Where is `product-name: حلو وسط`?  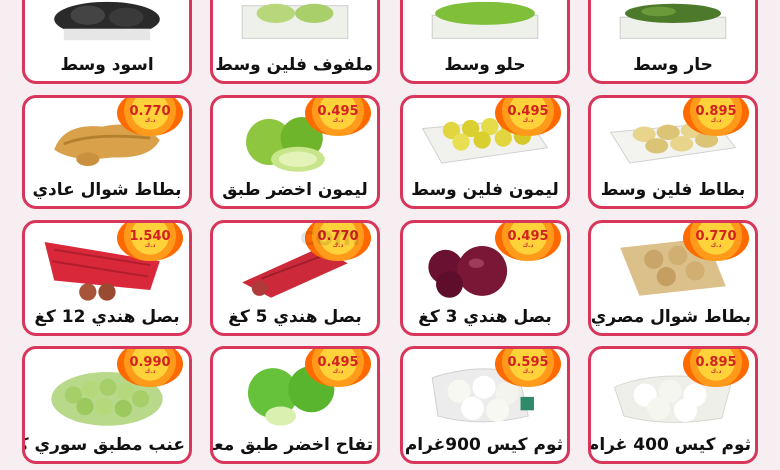
product-name: حلو وسط is located at coordinates (485, 65).